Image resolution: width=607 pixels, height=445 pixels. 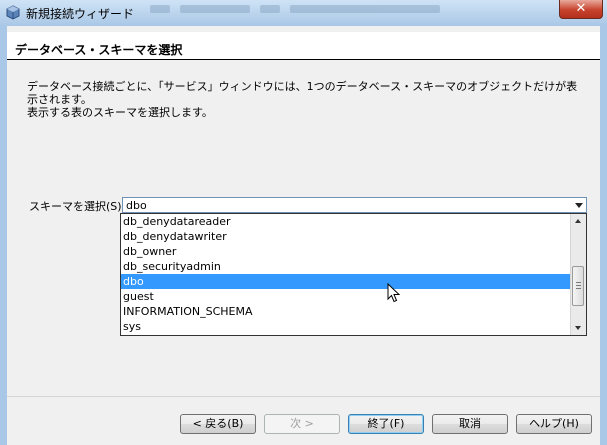 What do you see at coordinates (218, 424) in the screenshot?
I see `back-button: < 戻る(B)` at bounding box center [218, 424].